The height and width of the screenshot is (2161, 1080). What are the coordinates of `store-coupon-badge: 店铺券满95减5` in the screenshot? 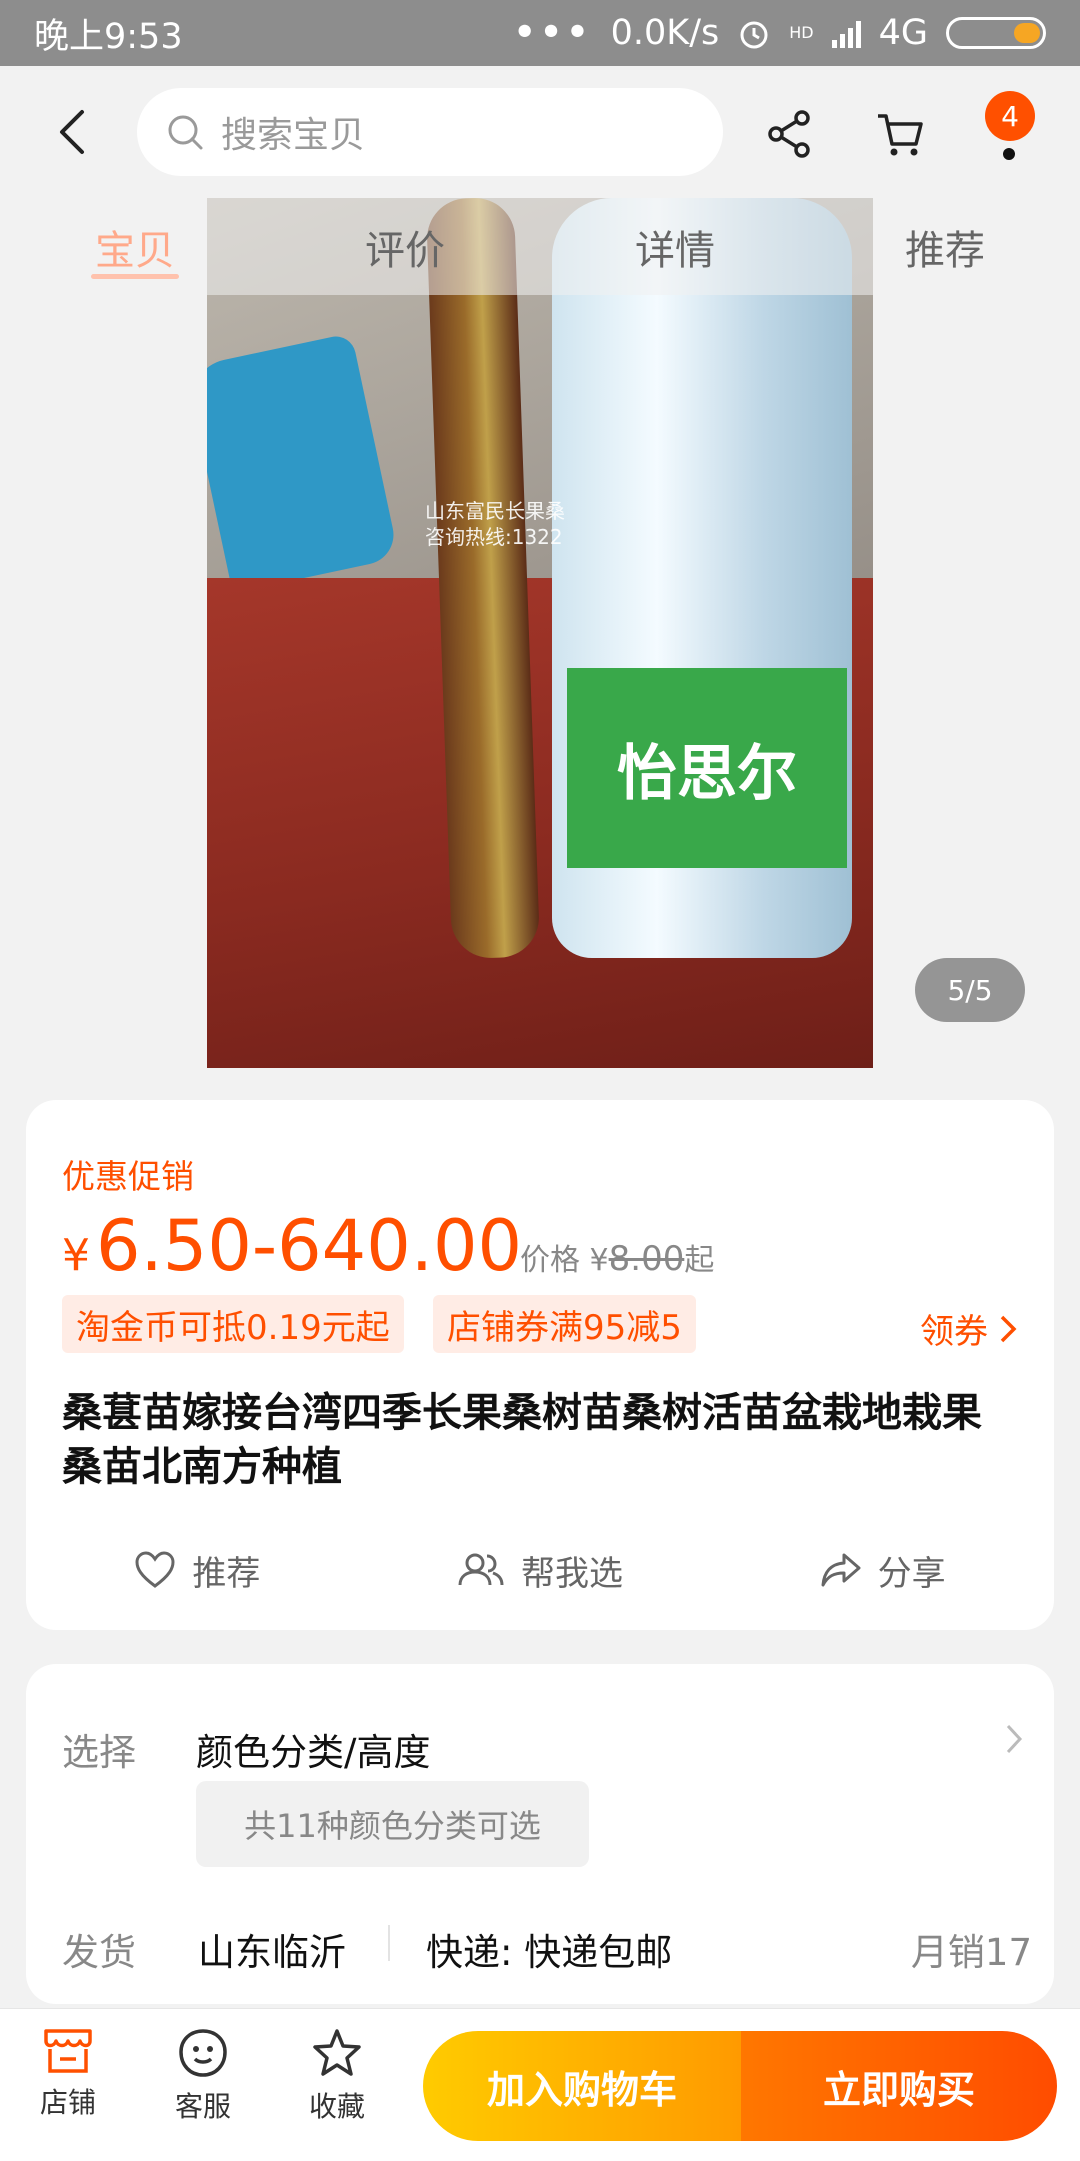 It's located at (564, 1324).